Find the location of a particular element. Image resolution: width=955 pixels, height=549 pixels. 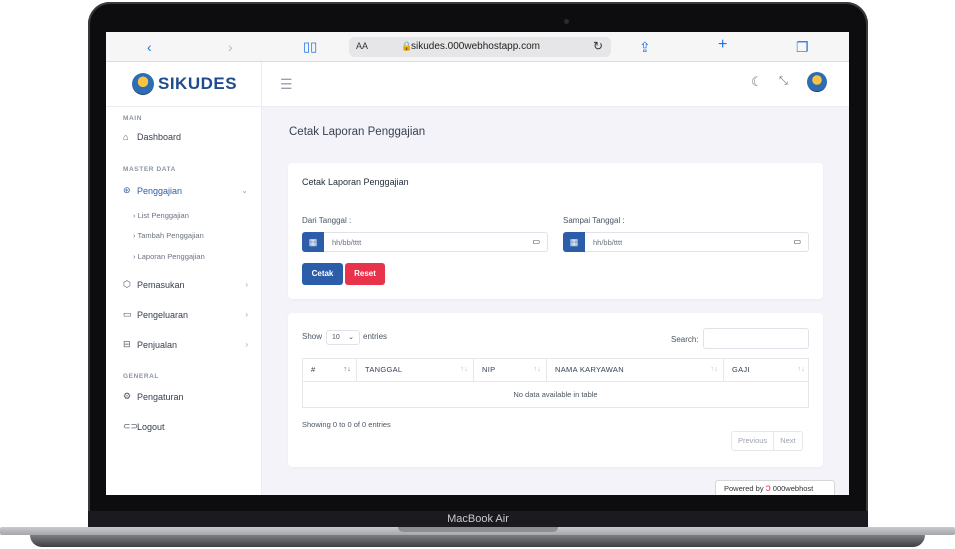

sidebar-item-dashboard: ⌂ Dashboard is located at coordinates (185, 137).